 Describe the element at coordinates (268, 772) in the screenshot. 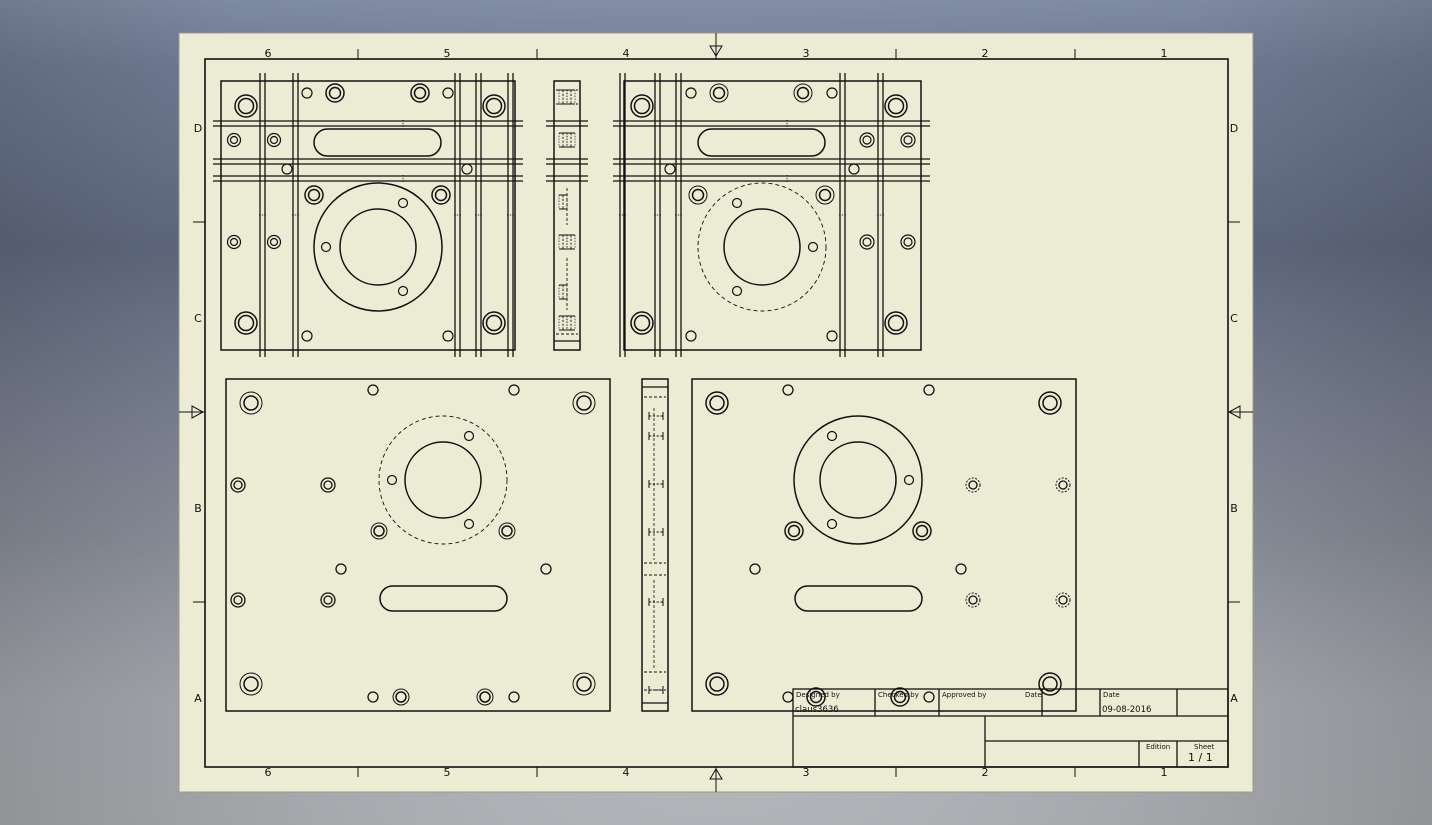

I see `zone-label-bottom-6: 6` at that location.